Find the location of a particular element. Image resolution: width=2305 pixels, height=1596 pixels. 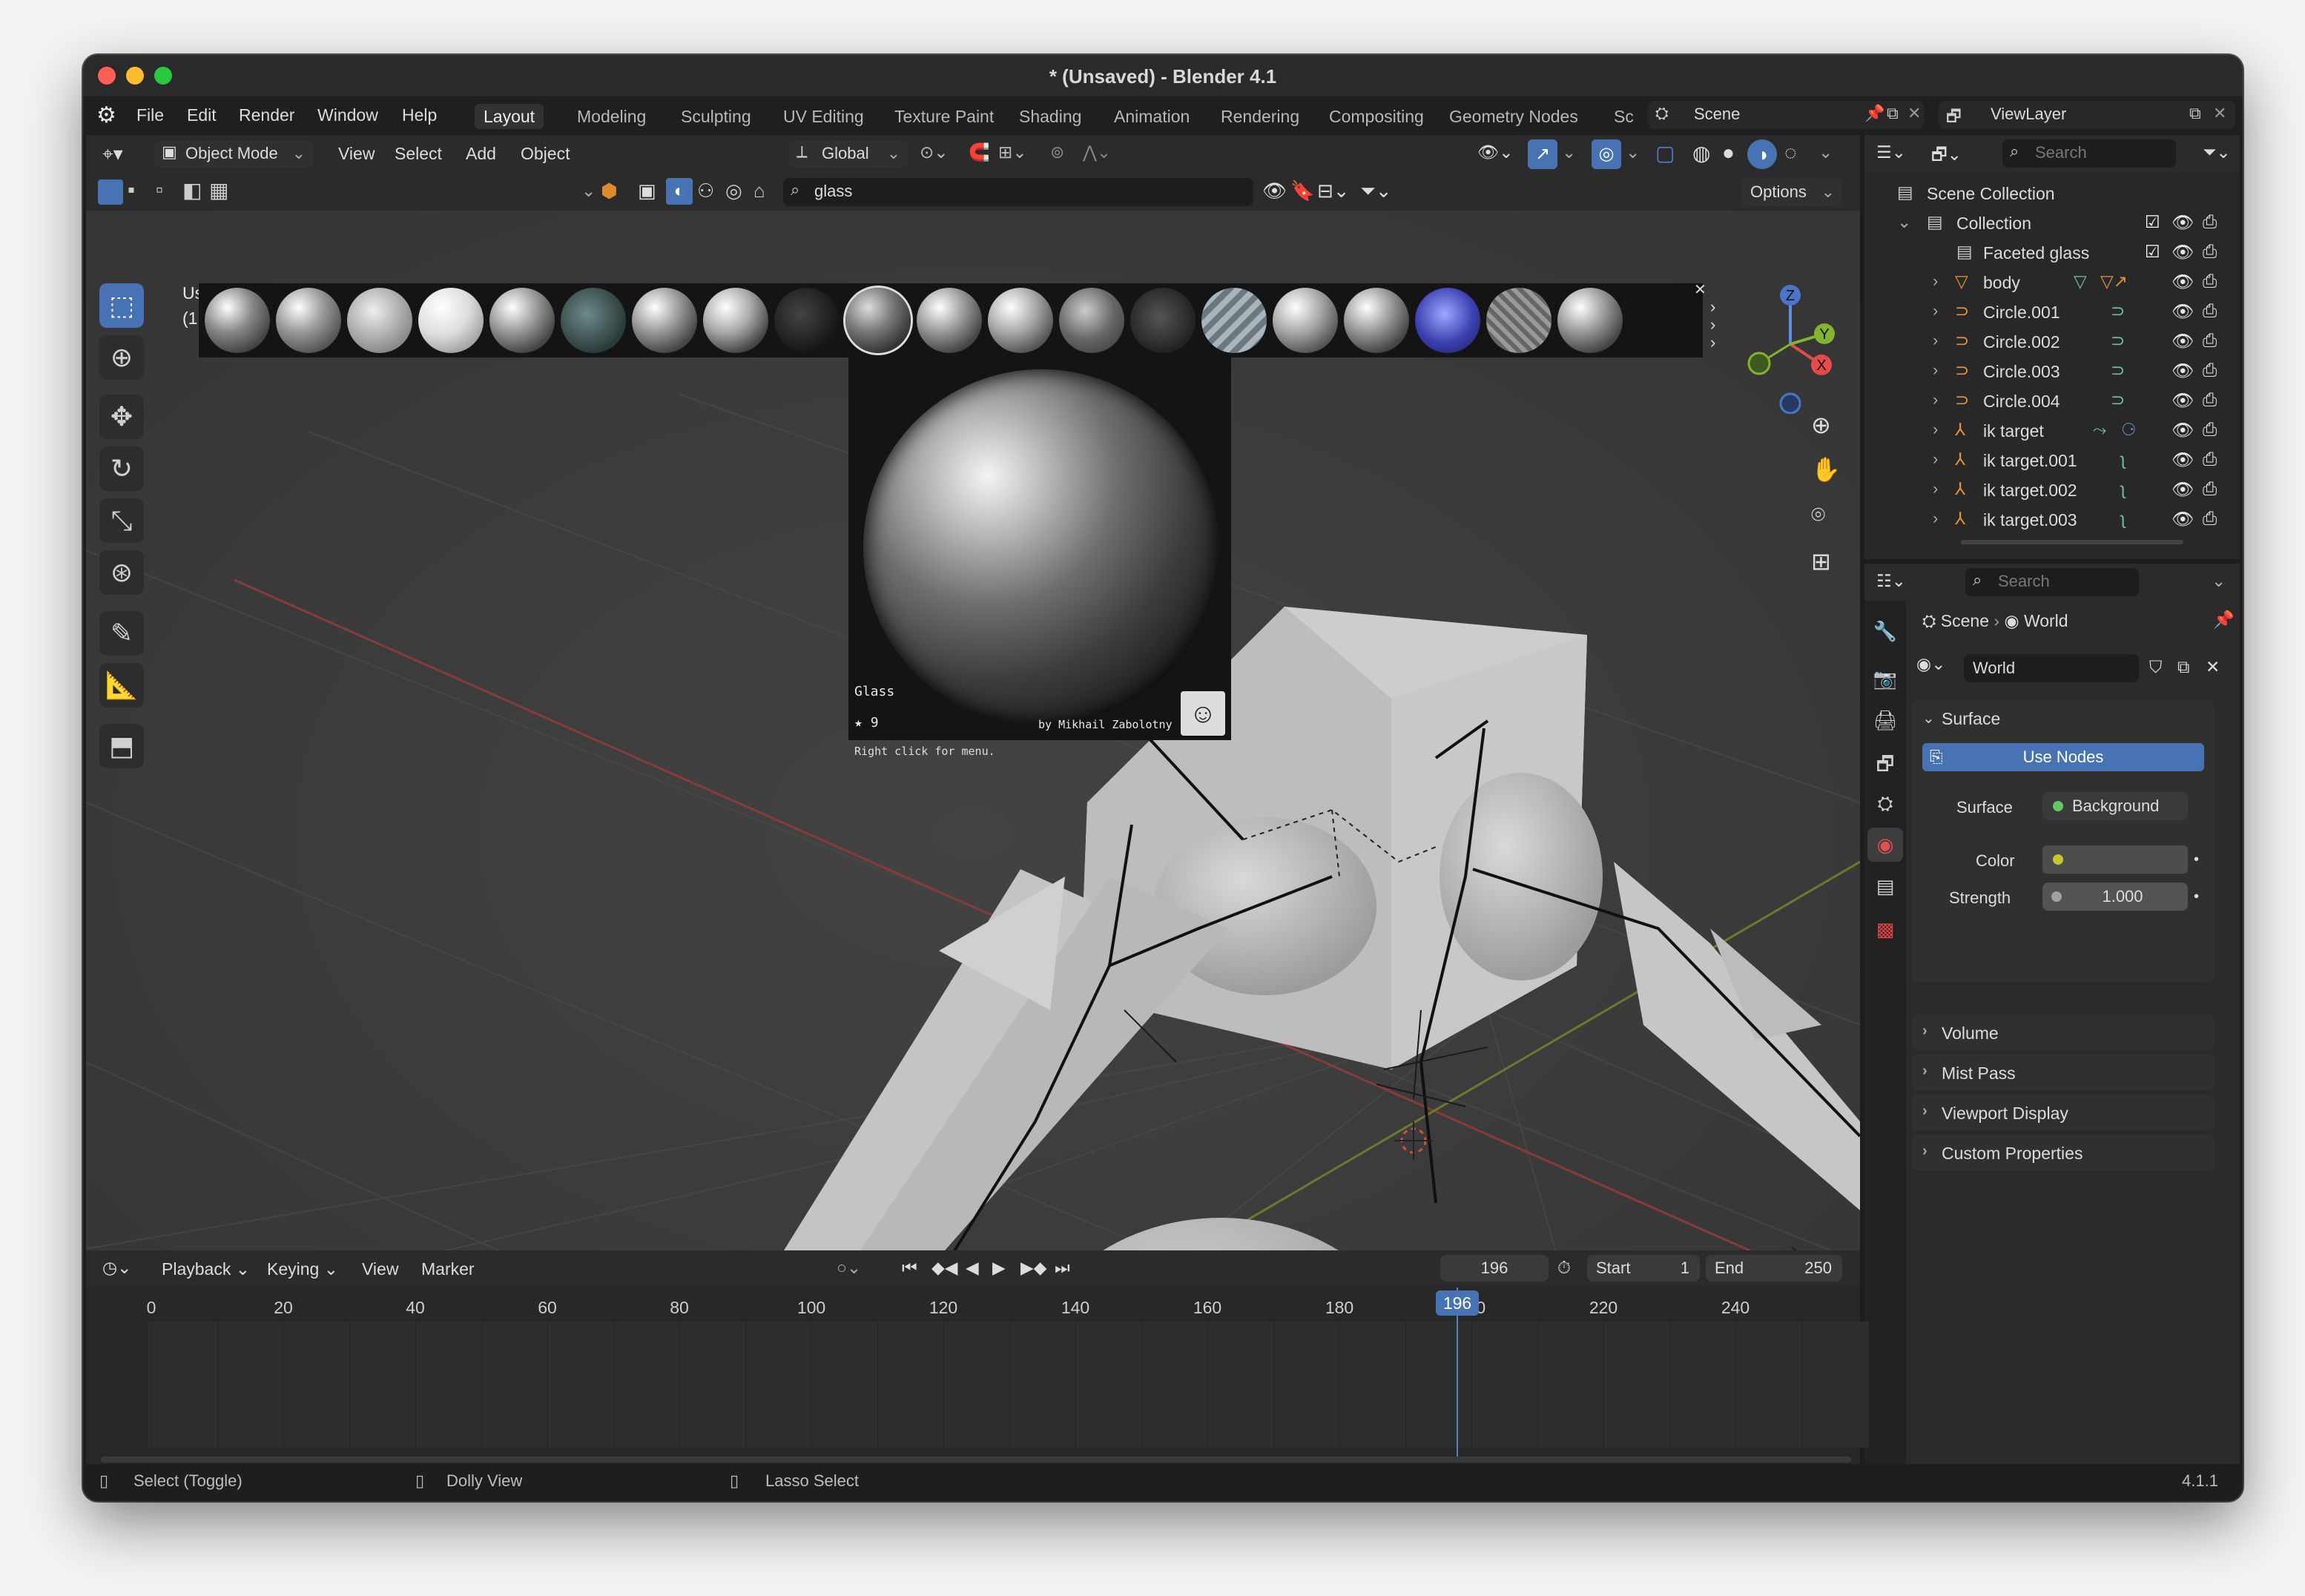

outliner-item-body: › ▽ body ▽ ▽↗ 👁 ⎙ is located at coordinates (2052, 282).